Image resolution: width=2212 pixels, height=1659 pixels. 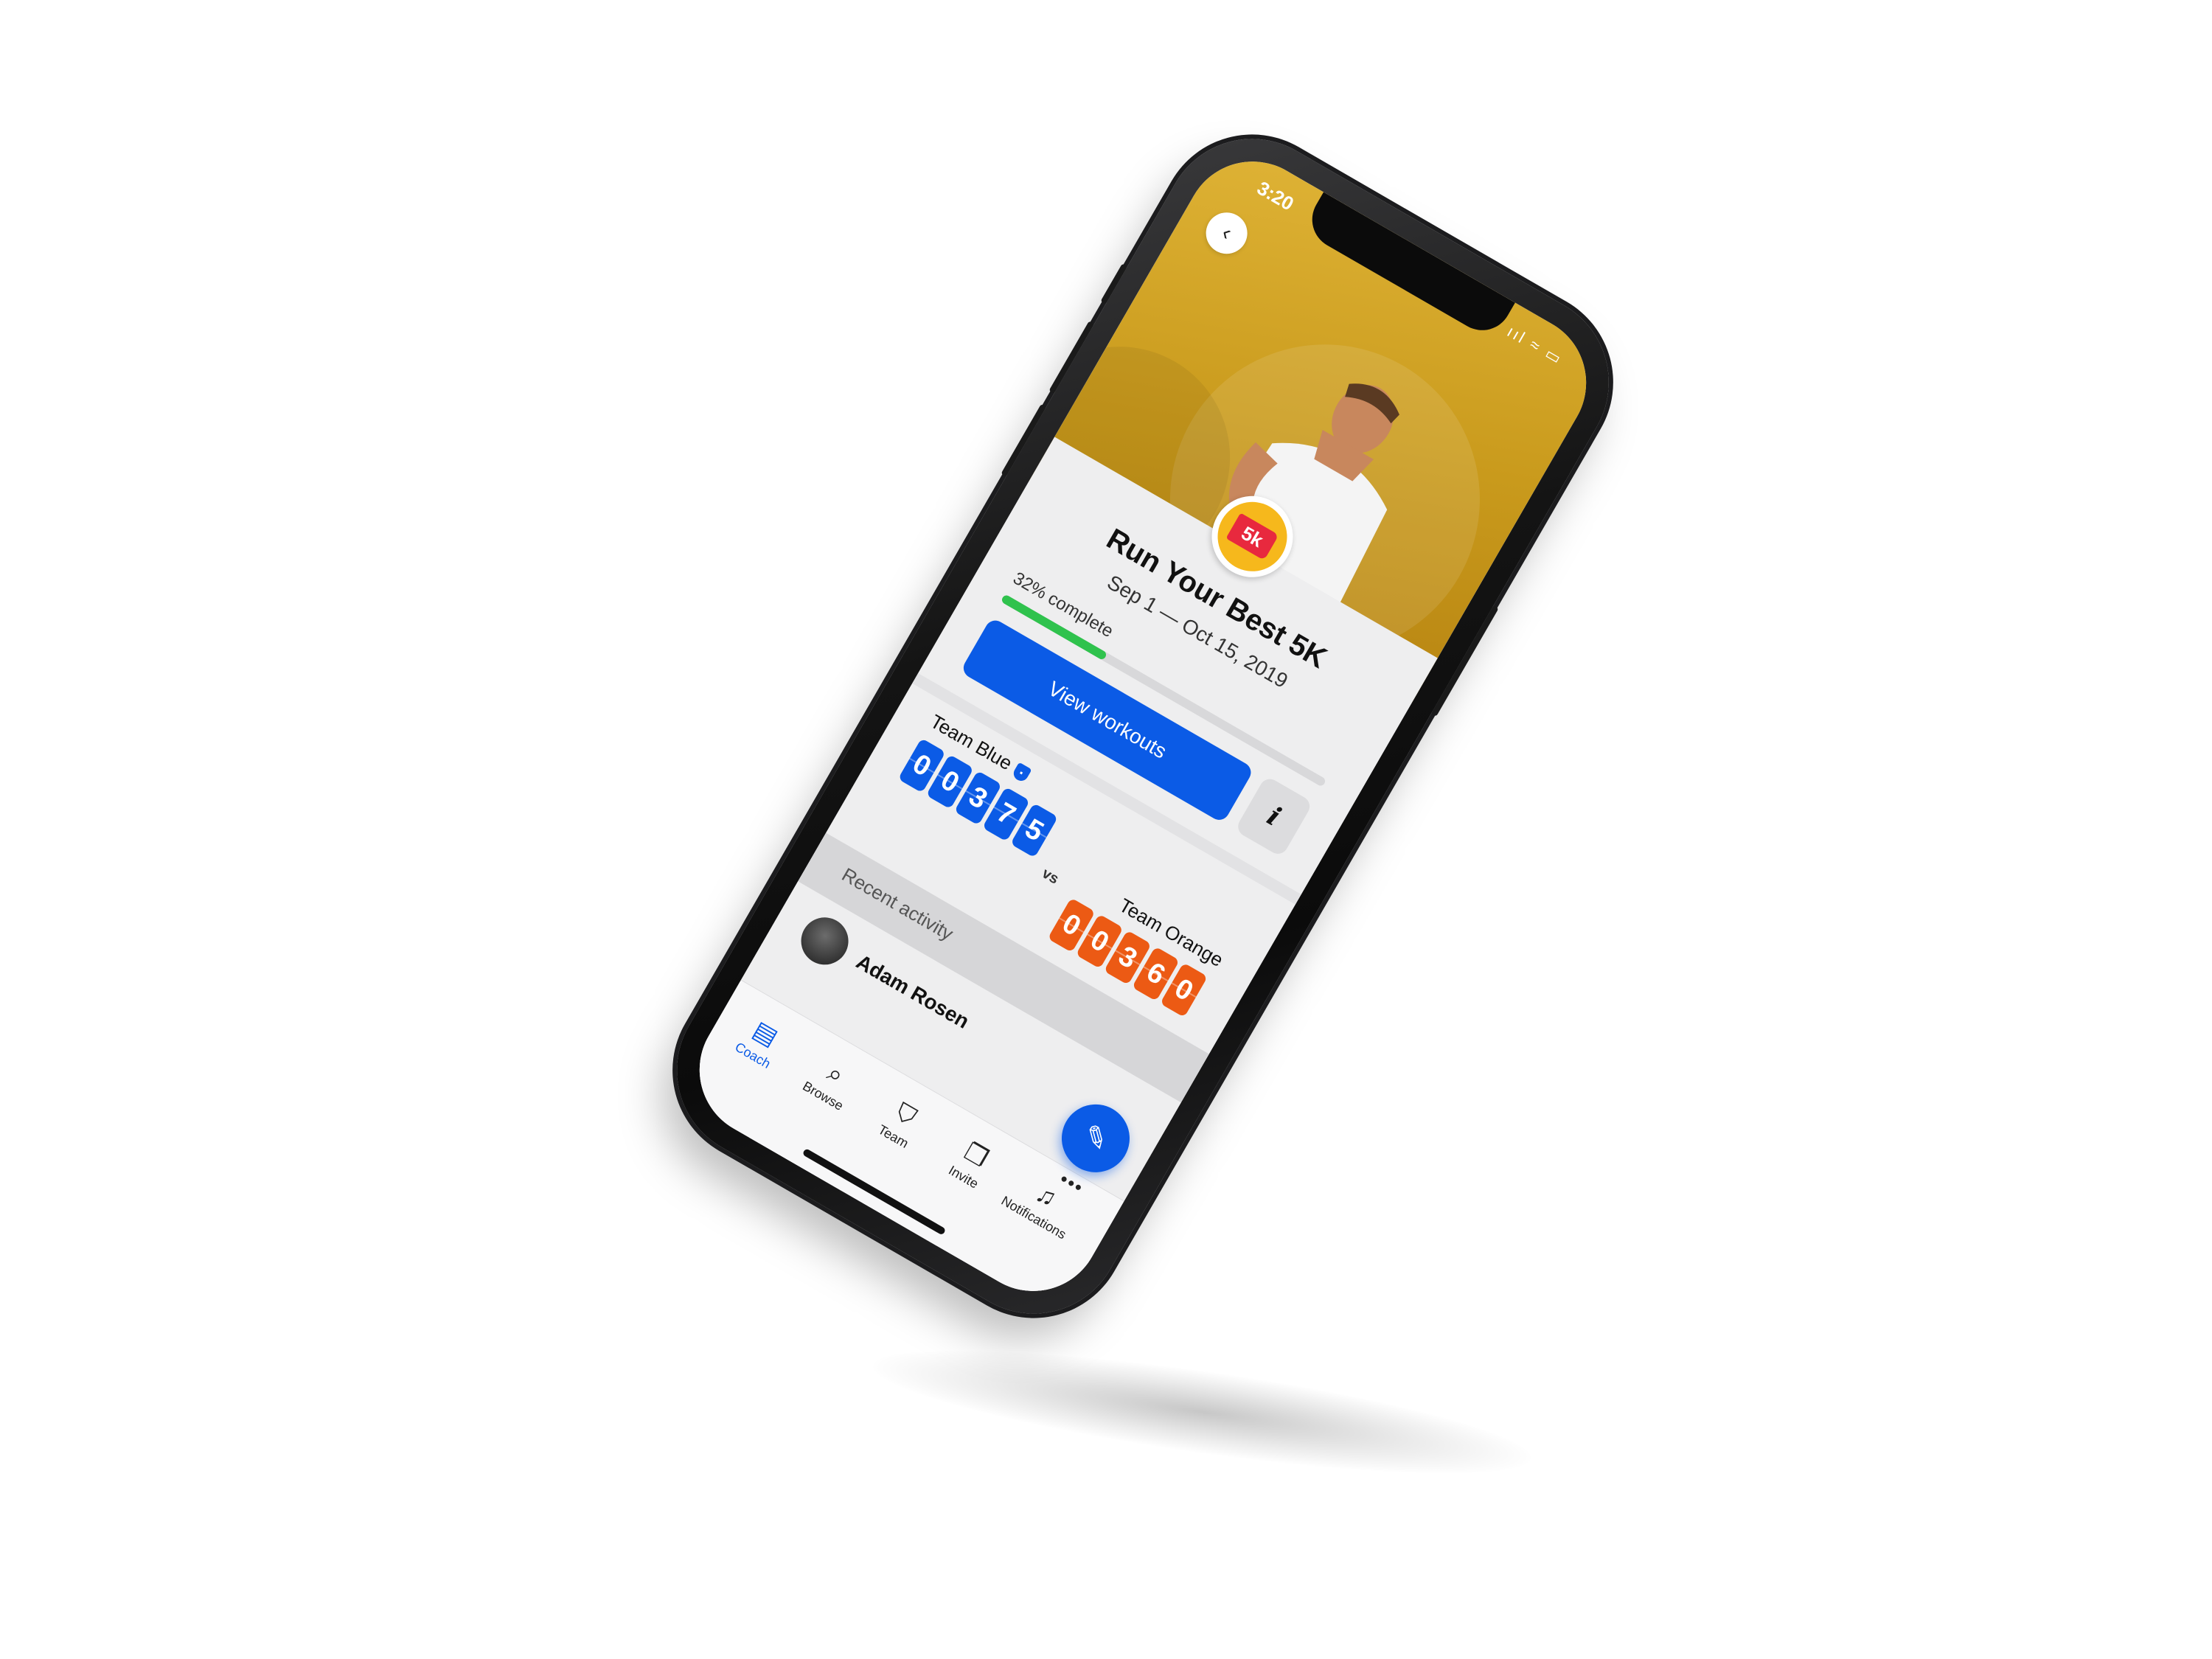 I want to click on shield-icon: ▪, so click(x=1021, y=773).